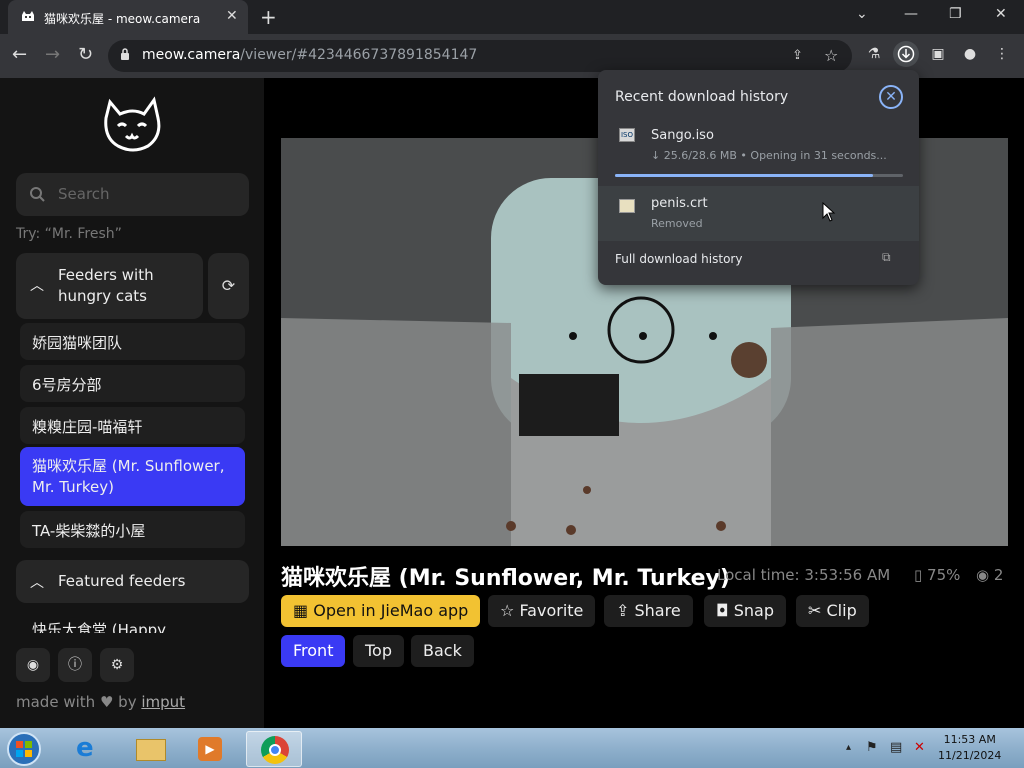 The image size is (1024, 768). I want to click on bookmark-star-icon: ☆, so click(831, 55).